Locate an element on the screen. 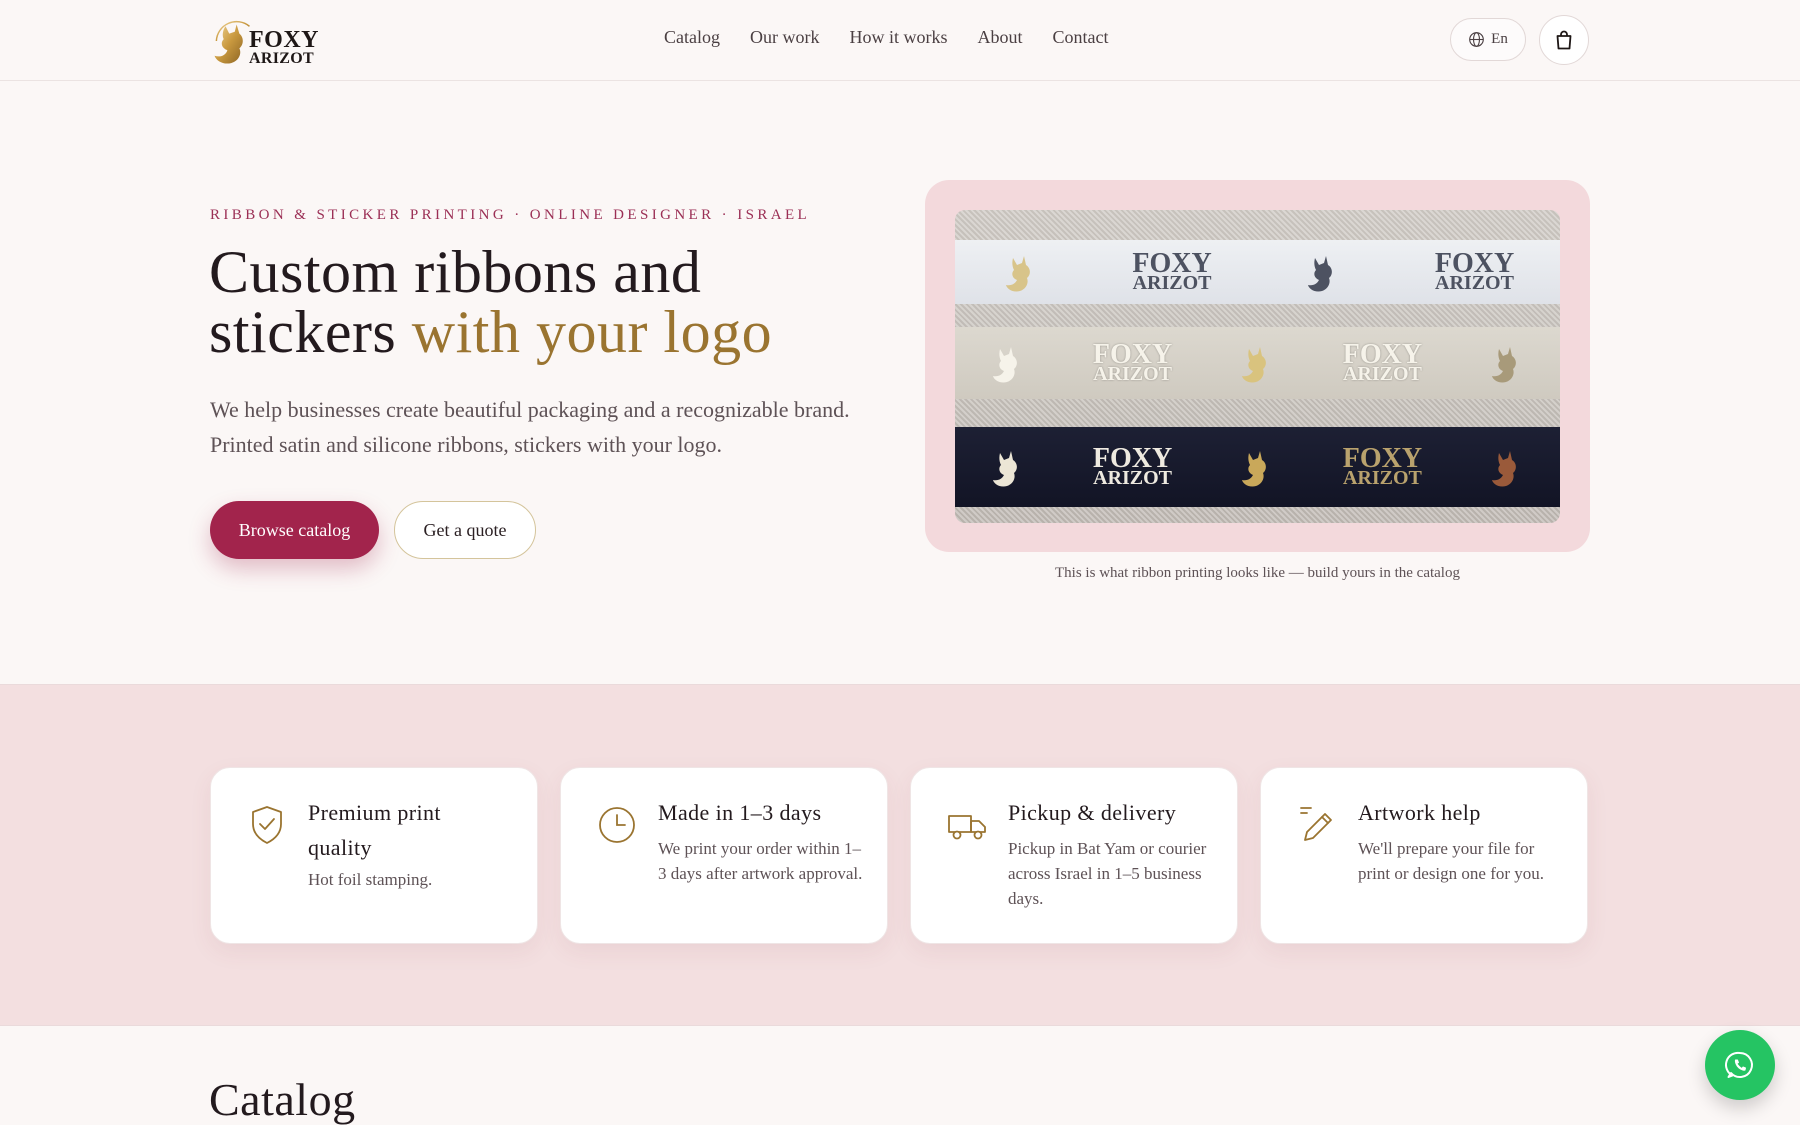 The image size is (1800, 1125). whatsapp-chat-button is located at coordinates (1740, 1065).